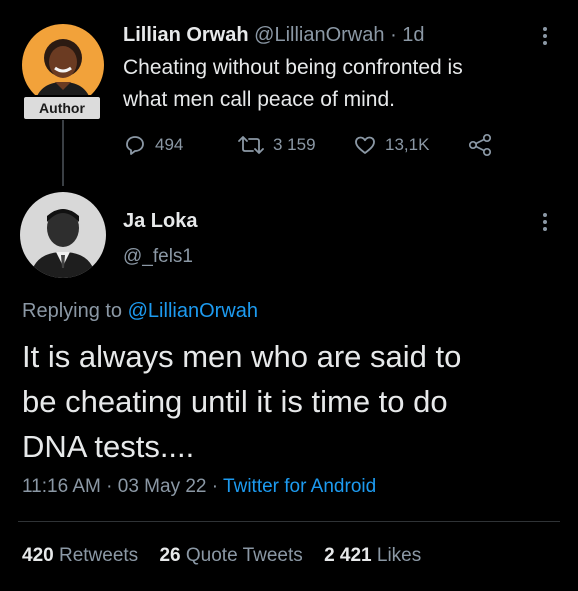 Image resolution: width=578 pixels, height=591 pixels. I want to click on parent-display-name: Lillian Orwah, so click(186, 35).